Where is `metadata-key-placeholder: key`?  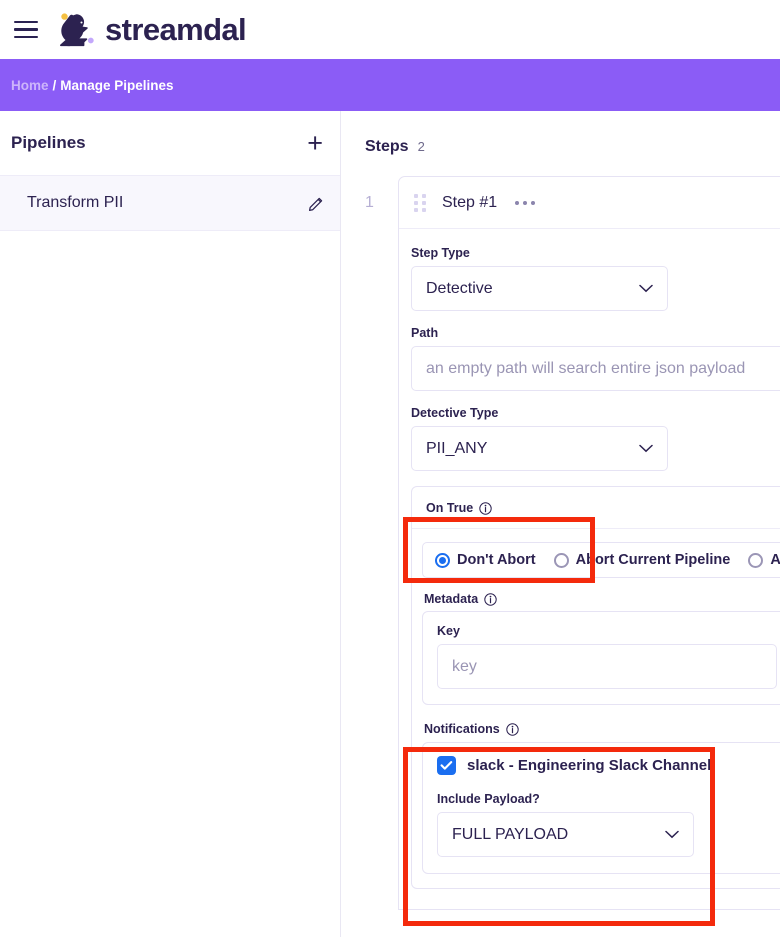 metadata-key-placeholder: key is located at coordinates (464, 666).